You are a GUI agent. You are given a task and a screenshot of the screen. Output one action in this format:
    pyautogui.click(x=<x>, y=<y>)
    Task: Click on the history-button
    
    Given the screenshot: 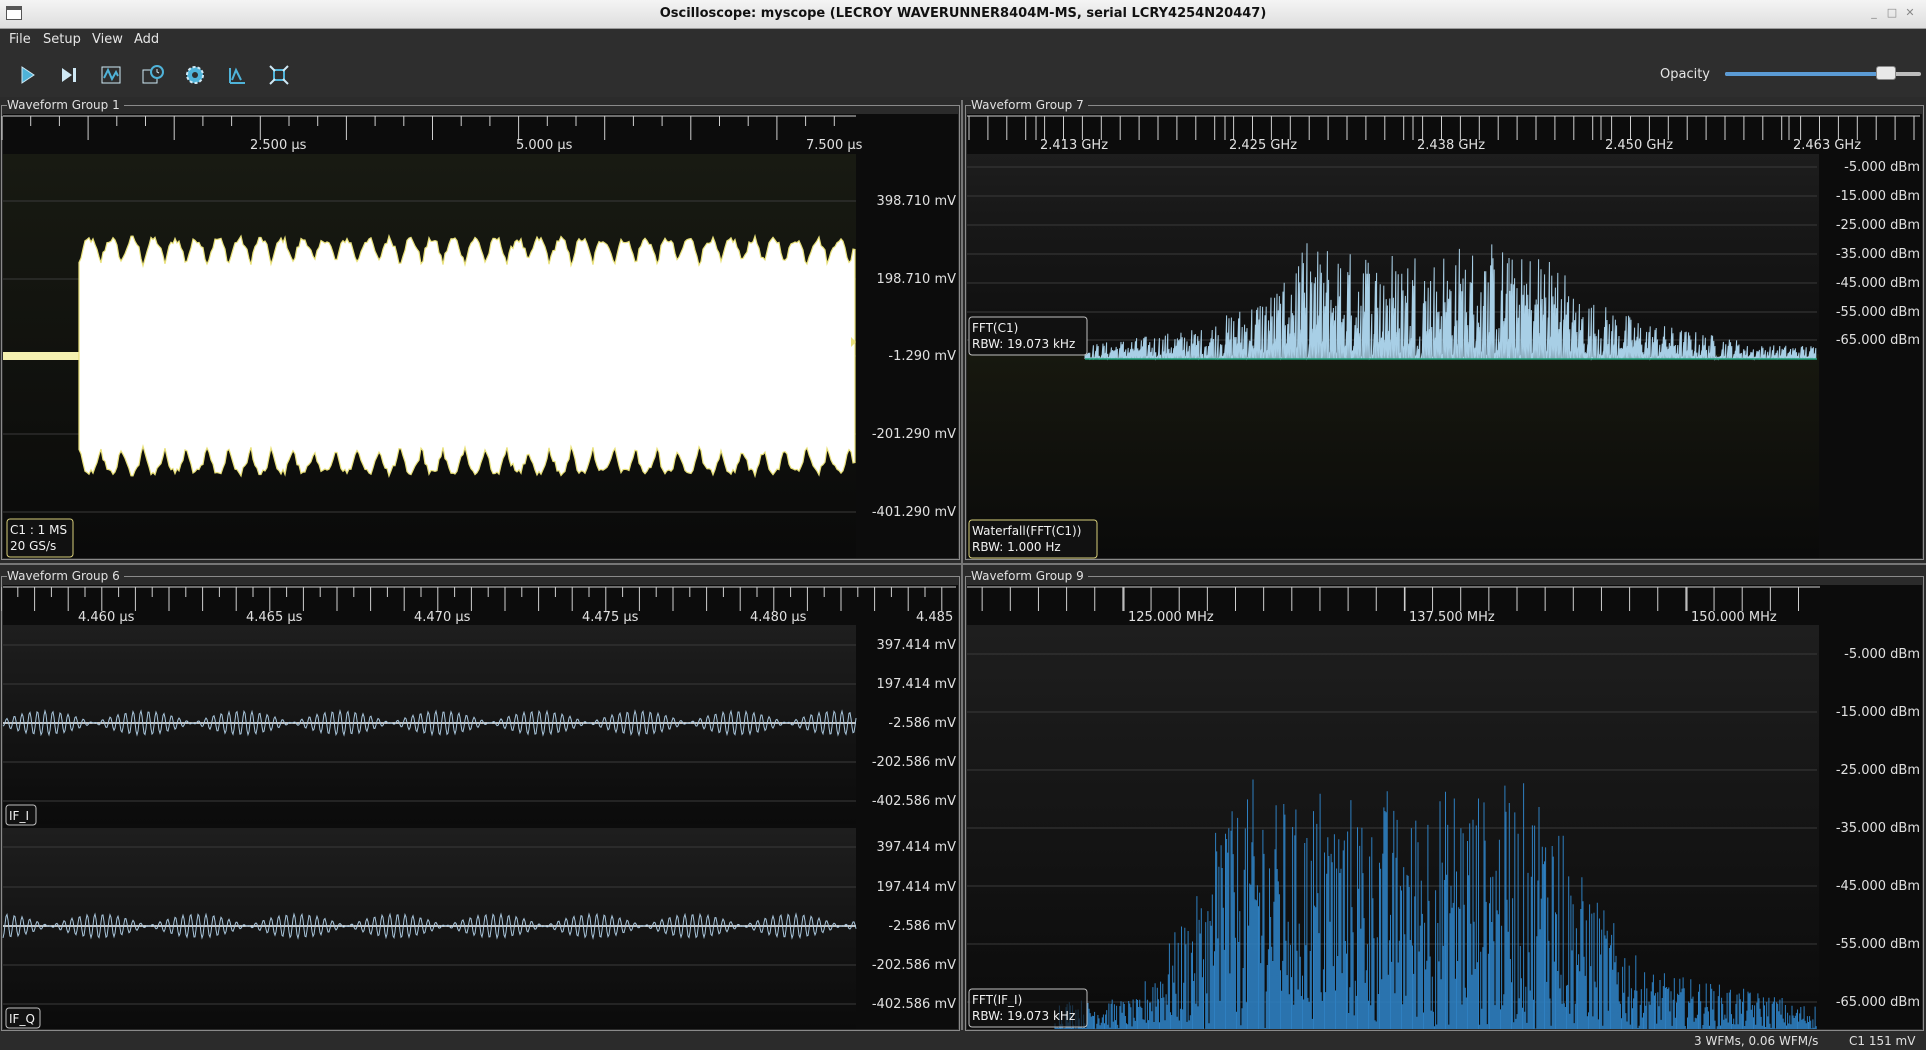 What is the action you would take?
    pyautogui.click(x=153, y=75)
    